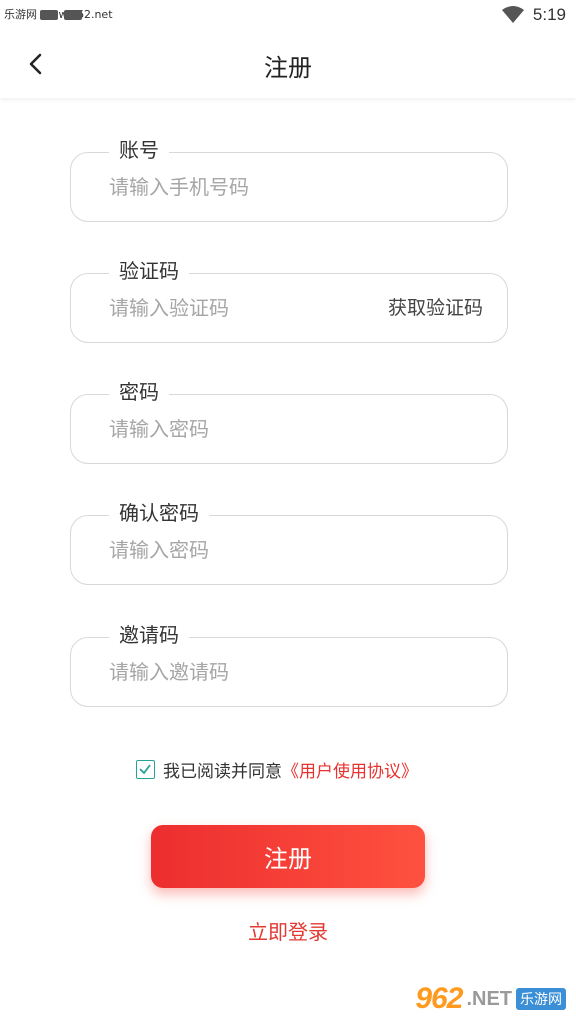 The width and height of the screenshot is (576, 1024). Describe the element at coordinates (435, 308) in the screenshot. I see `get-code-button: 获取验证码` at that location.